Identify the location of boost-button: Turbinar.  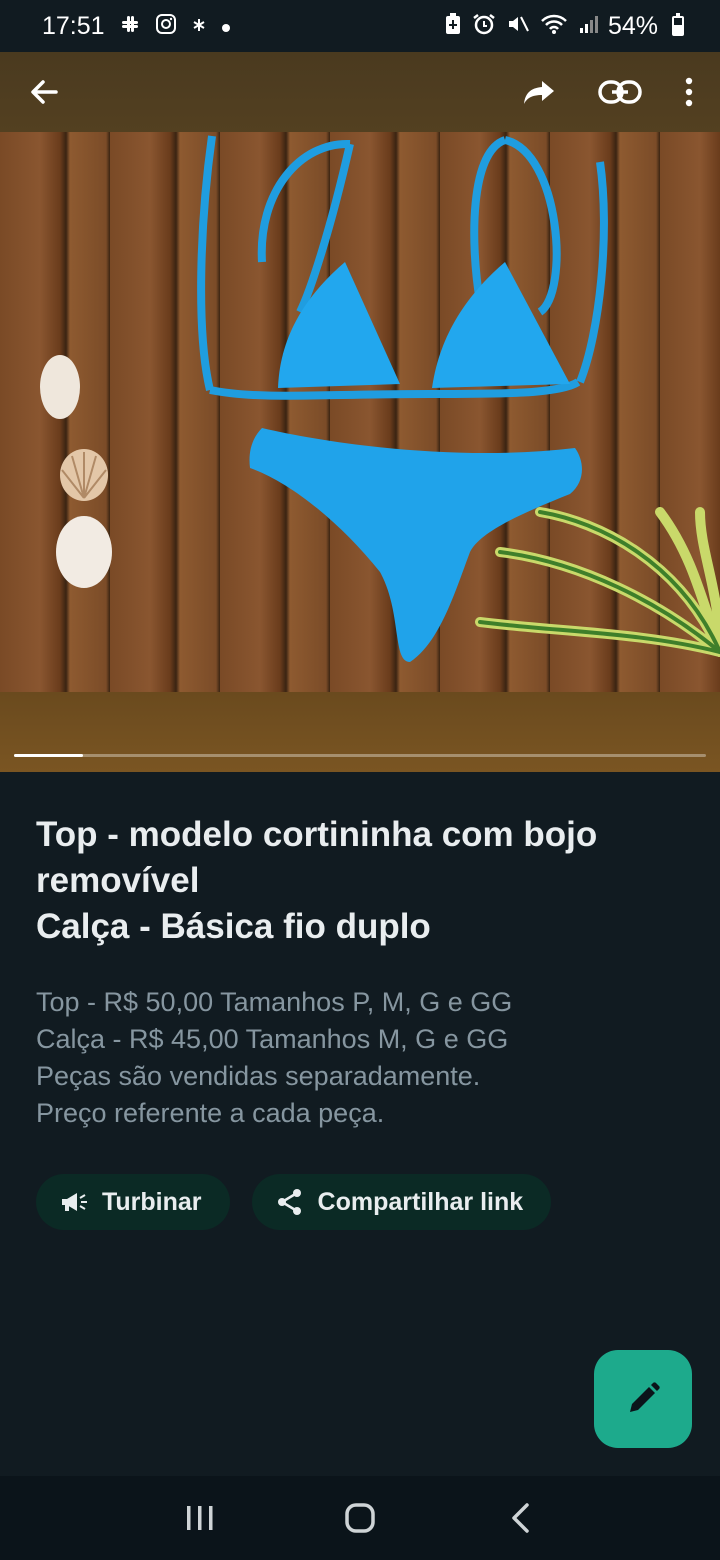
(133, 1202).